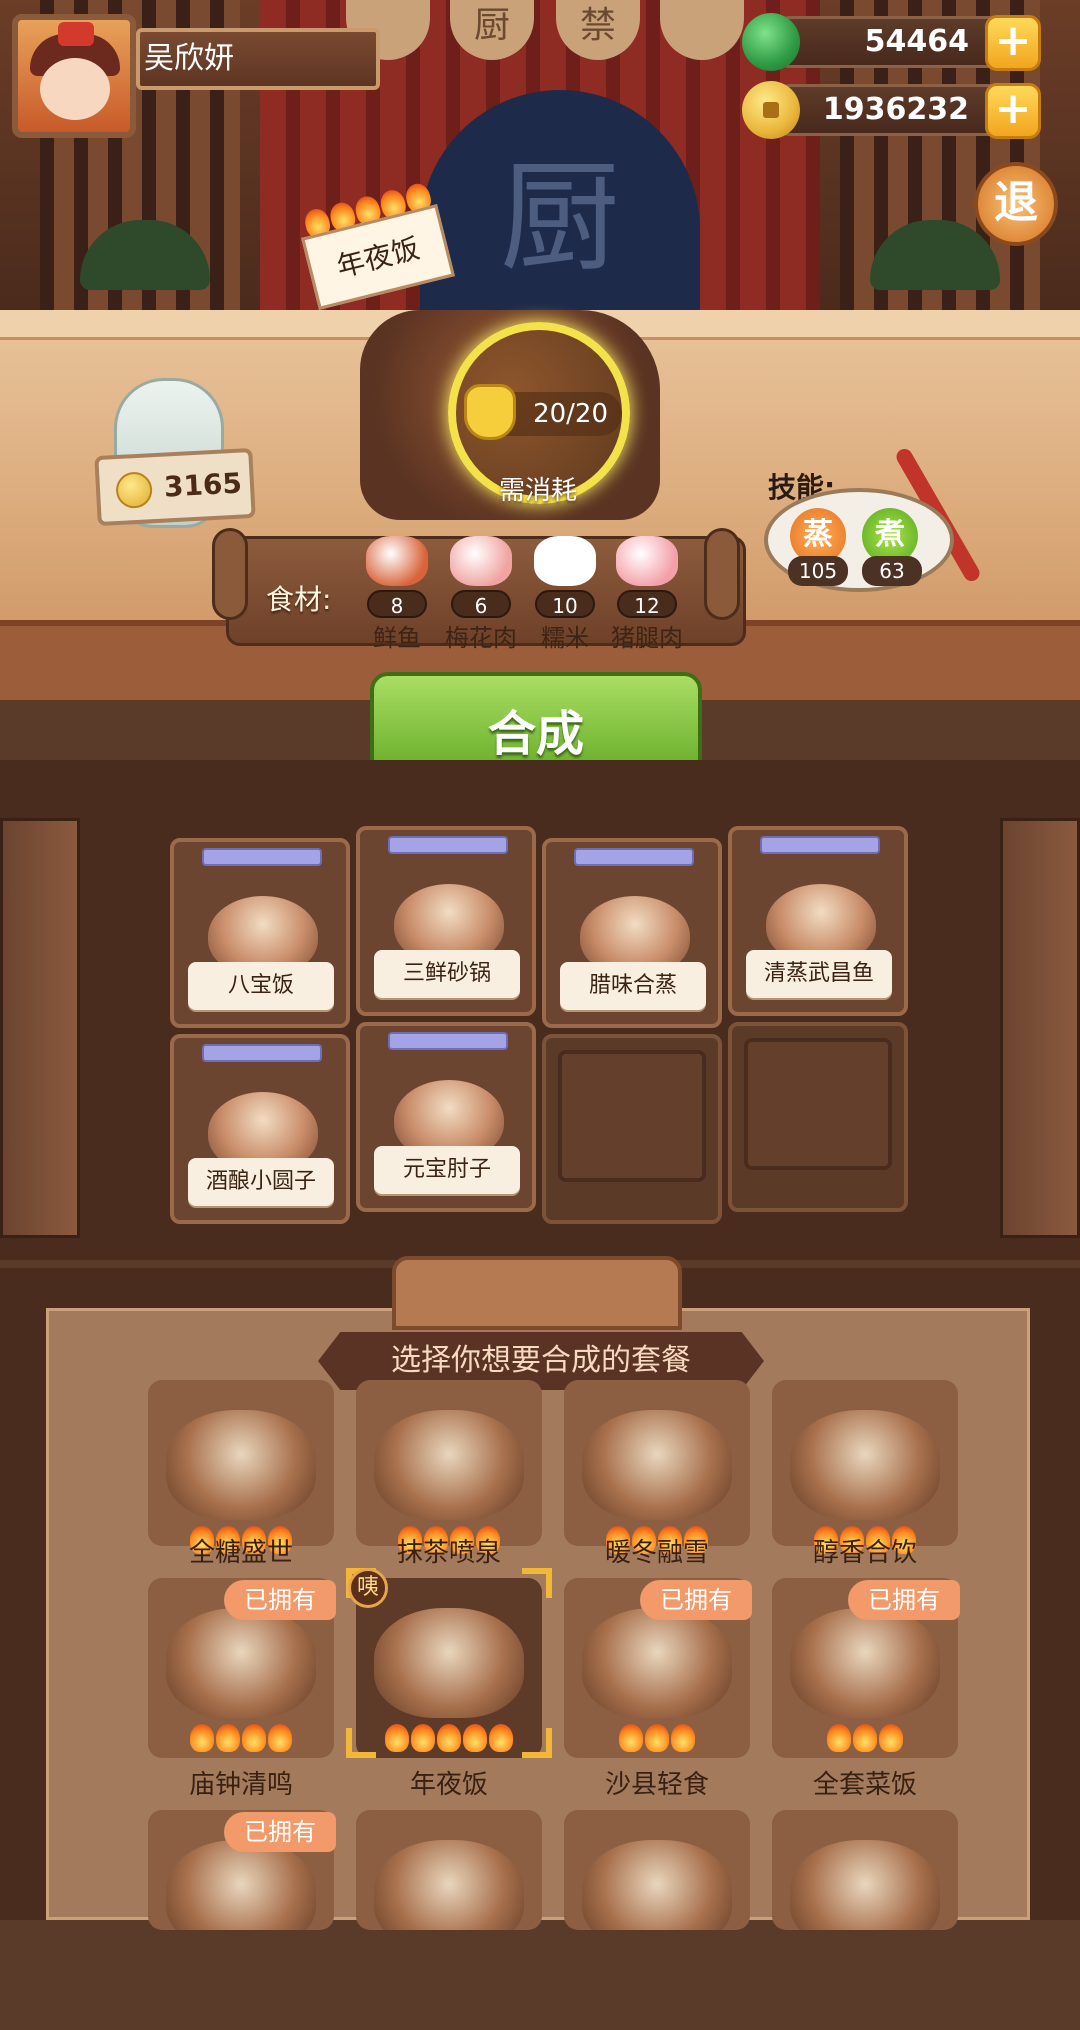  Describe the element at coordinates (74, 76) in the screenshot. I see `player-avatar` at that location.